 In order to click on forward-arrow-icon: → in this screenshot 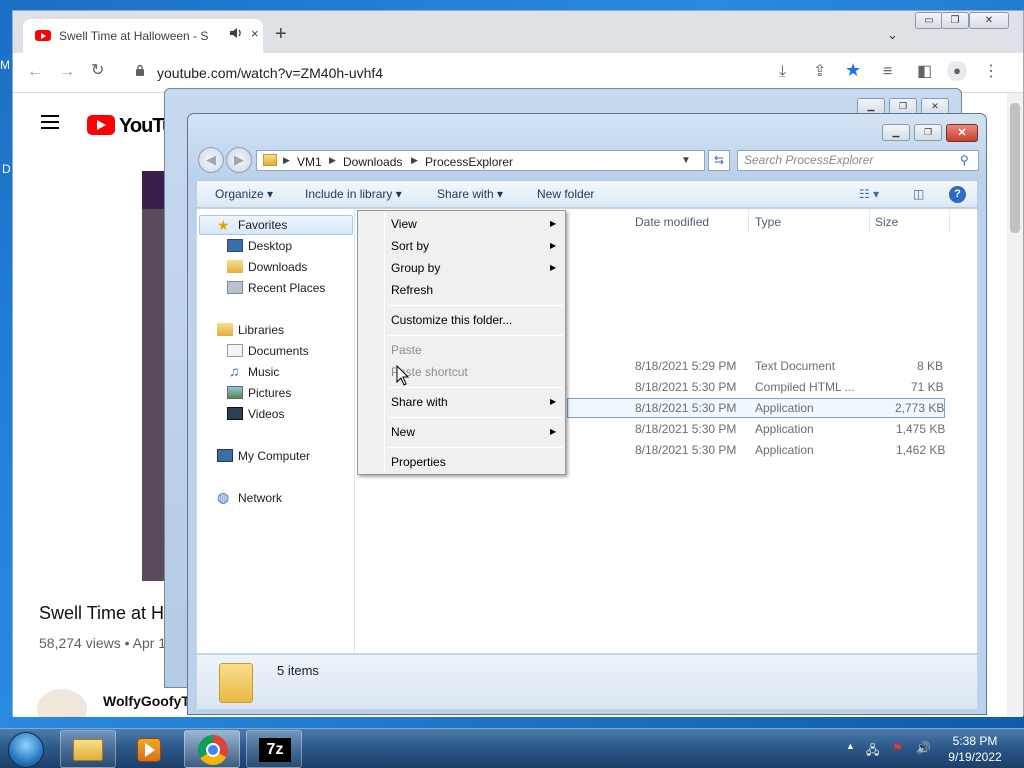, I will do `click(67, 72)`.